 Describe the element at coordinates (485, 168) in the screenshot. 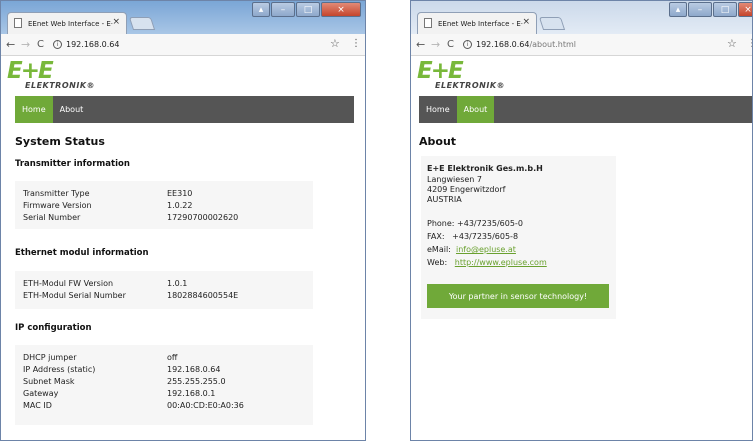

I see `company-name: E+E Elektronik Ges.m.b.H` at that location.